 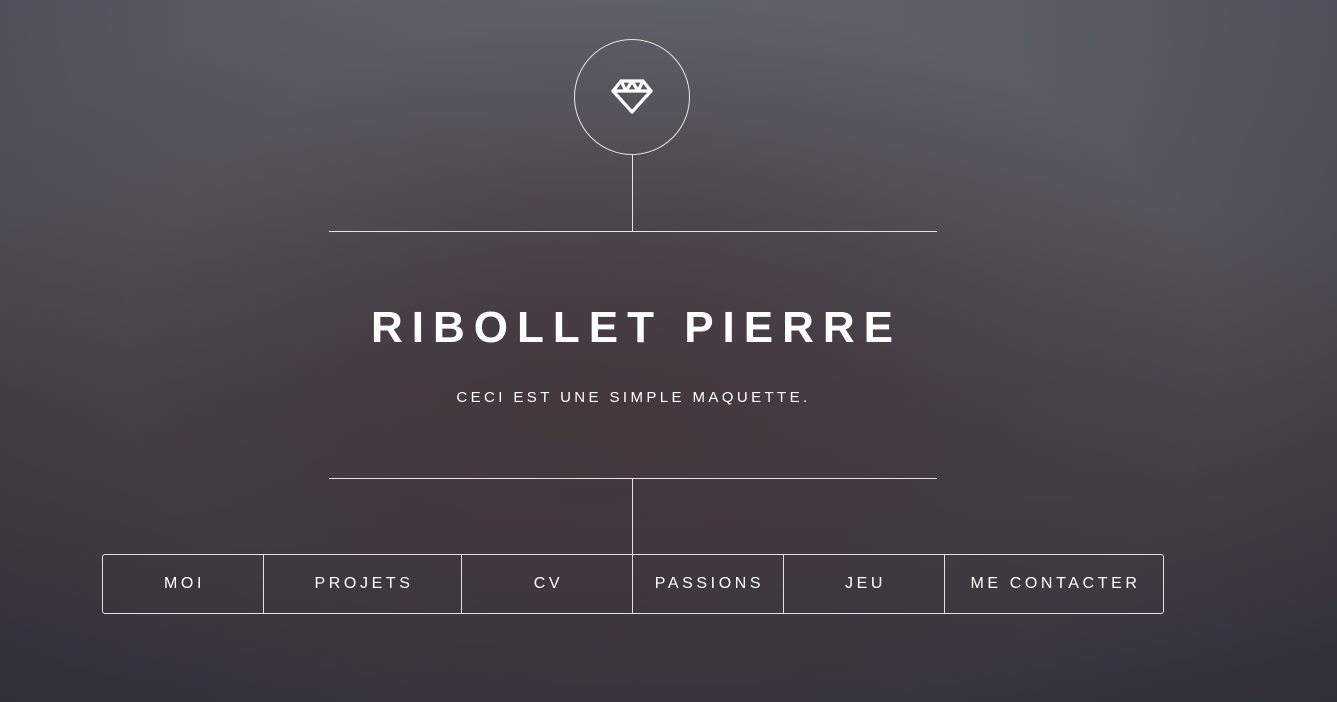 What do you see at coordinates (632, 516) in the screenshot?
I see `nav-connector-line` at bounding box center [632, 516].